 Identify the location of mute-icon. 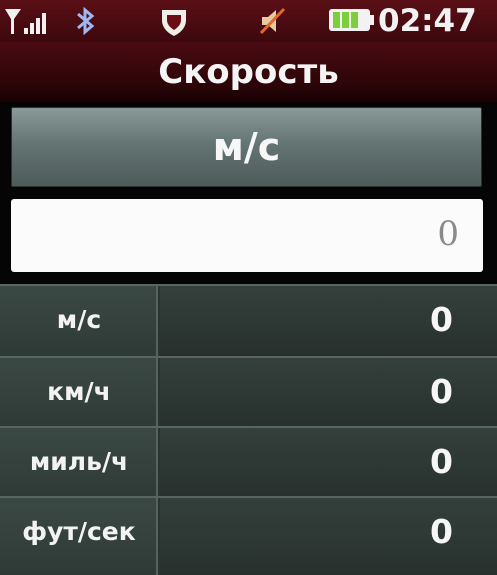
(272, 21).